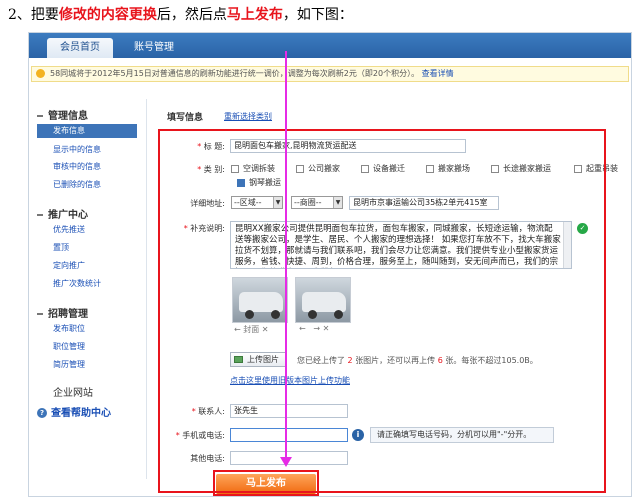 Image resolution: width=636 pixels, height=497 pixels. I want to click on instruction-highlight-edit: 修改的内容更换, so click(107, 15).